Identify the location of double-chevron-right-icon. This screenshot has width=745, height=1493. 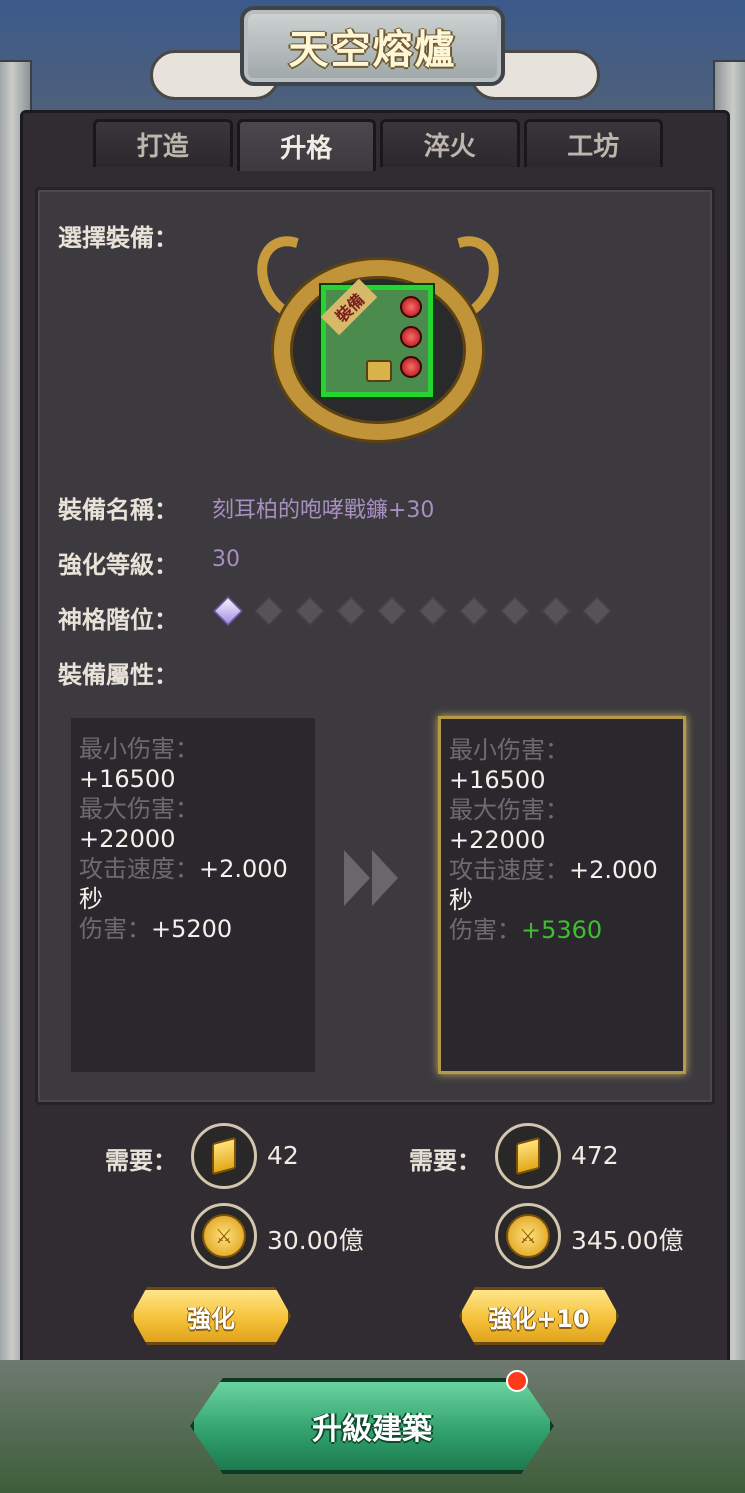
(371, 878).